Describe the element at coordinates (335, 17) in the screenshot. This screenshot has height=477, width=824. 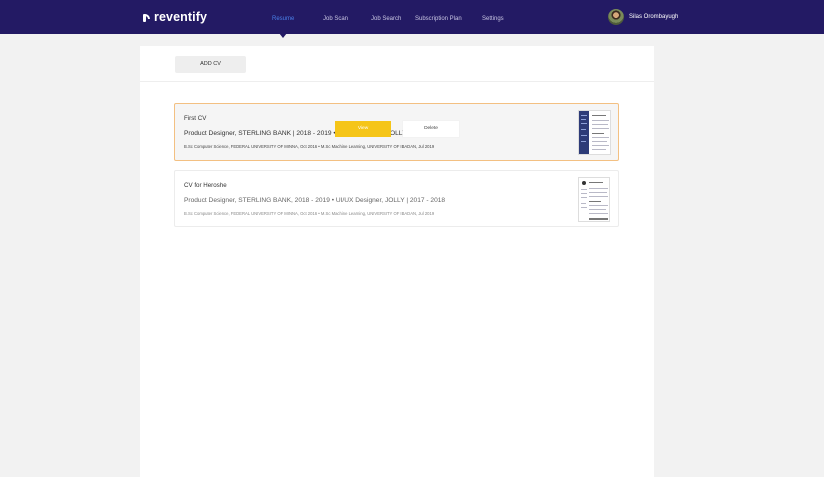
I see `nav-item-job-scan: Job Scan` at that location.